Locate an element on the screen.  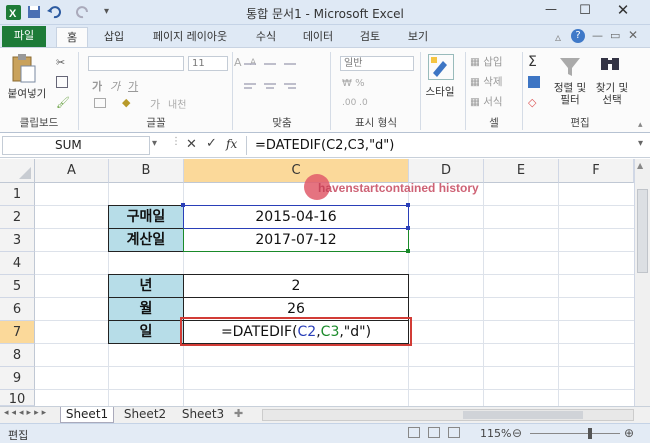
clear-icon: ◇ is located at coordinates (532, 102).